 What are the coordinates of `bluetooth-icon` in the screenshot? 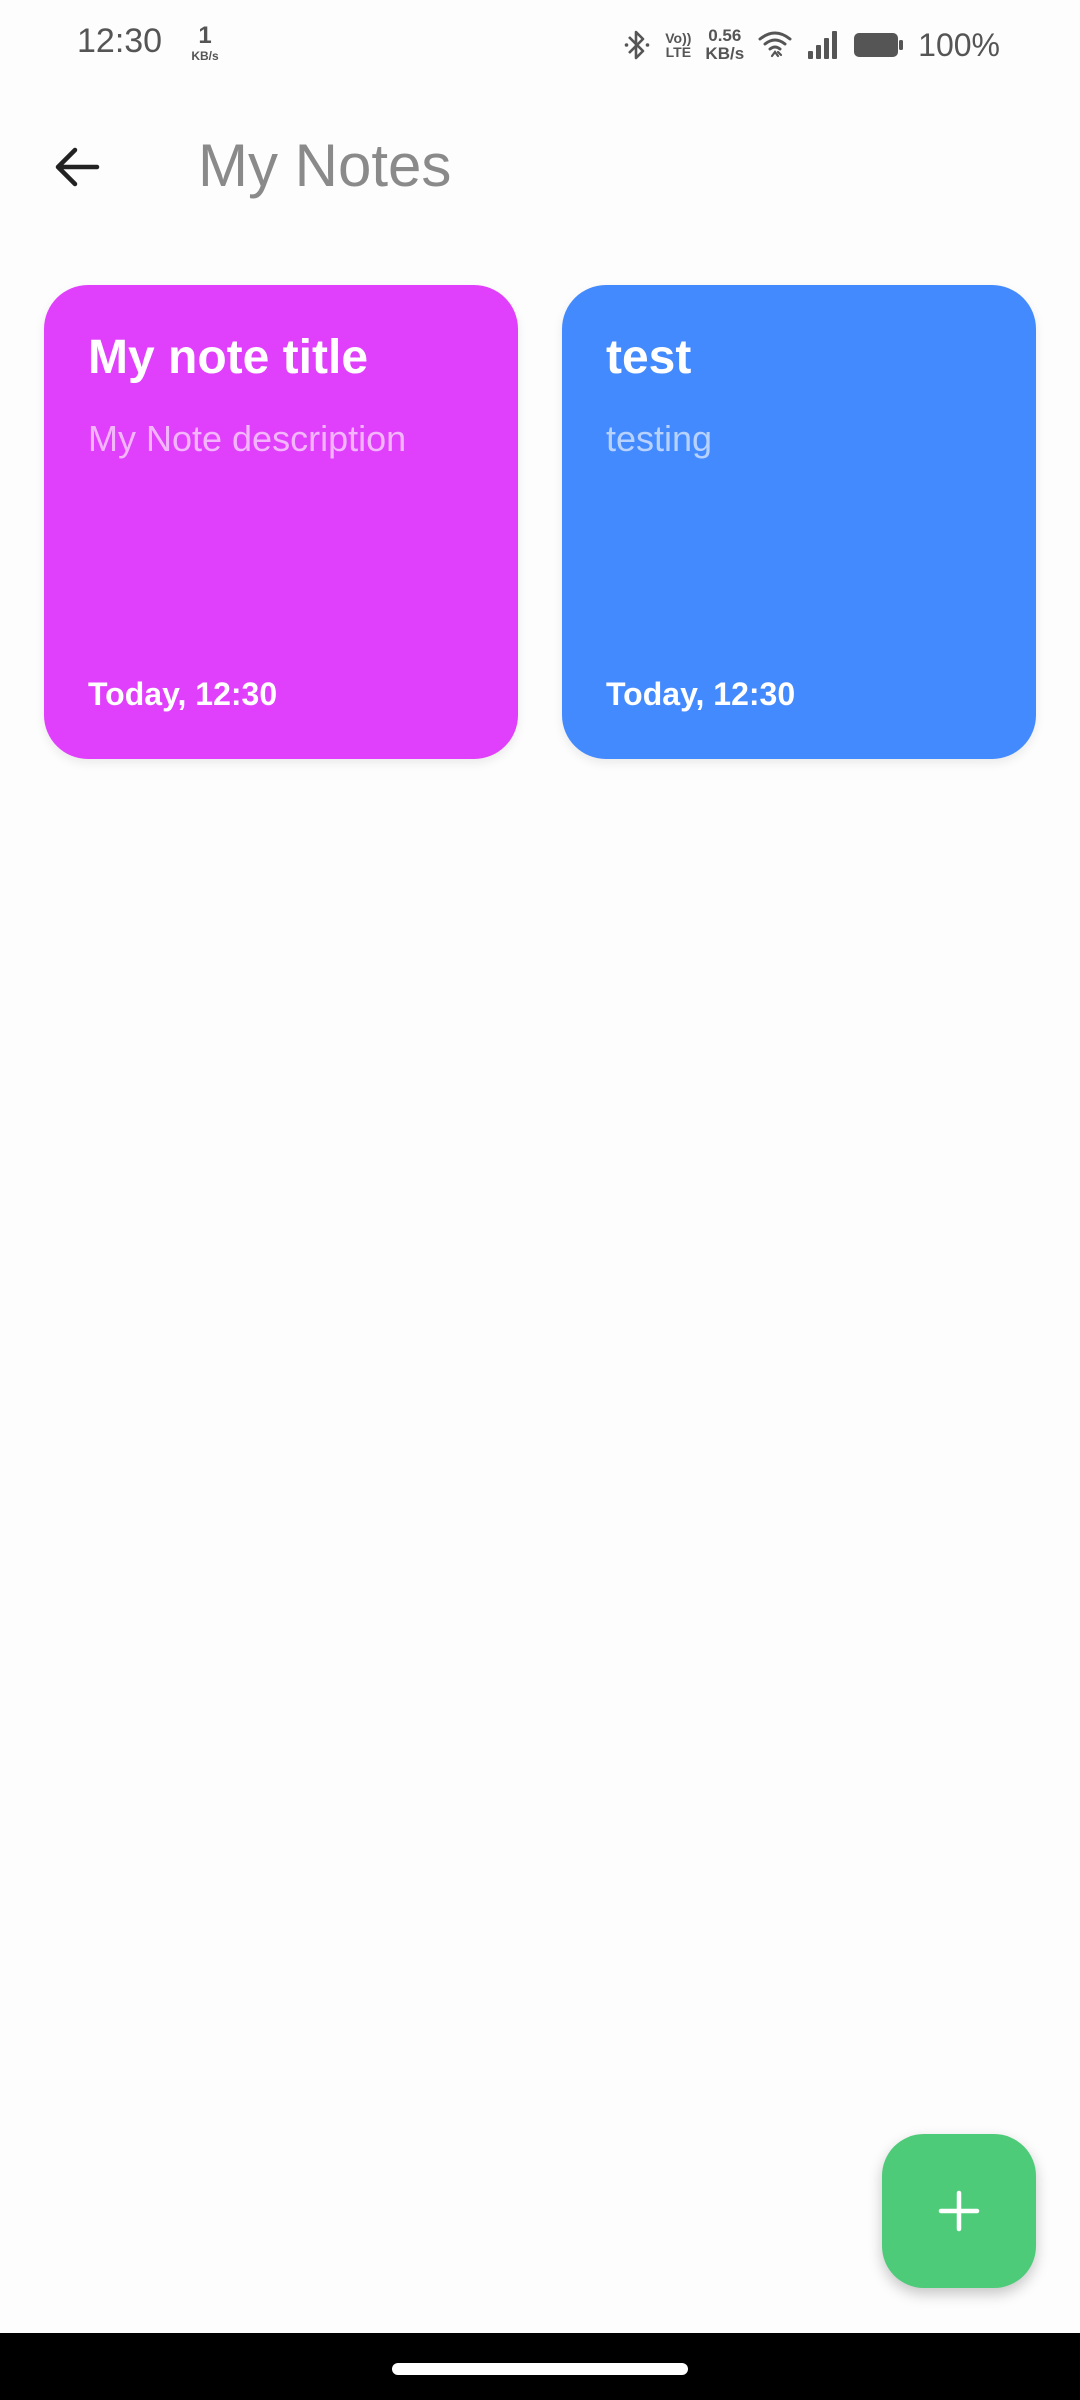 It's located at (637, 45).